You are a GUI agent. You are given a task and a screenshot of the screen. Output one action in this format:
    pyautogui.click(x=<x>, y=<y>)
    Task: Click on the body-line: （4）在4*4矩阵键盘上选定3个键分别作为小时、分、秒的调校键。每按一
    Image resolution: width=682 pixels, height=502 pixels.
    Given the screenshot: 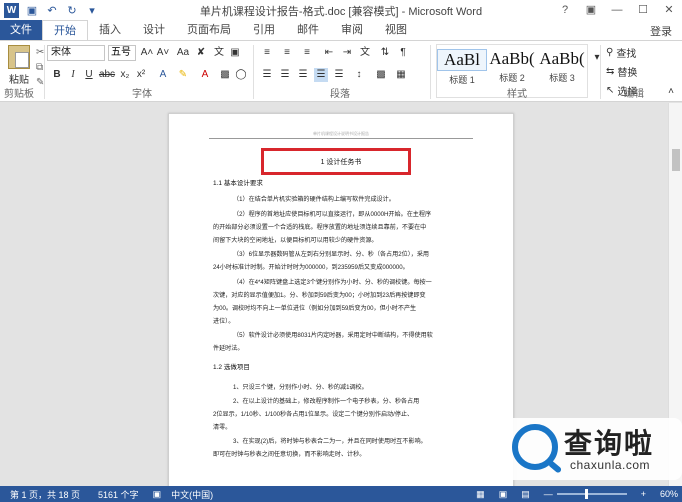 What is the action you would take?
    pyautogui.click(x=332, y=282)
    